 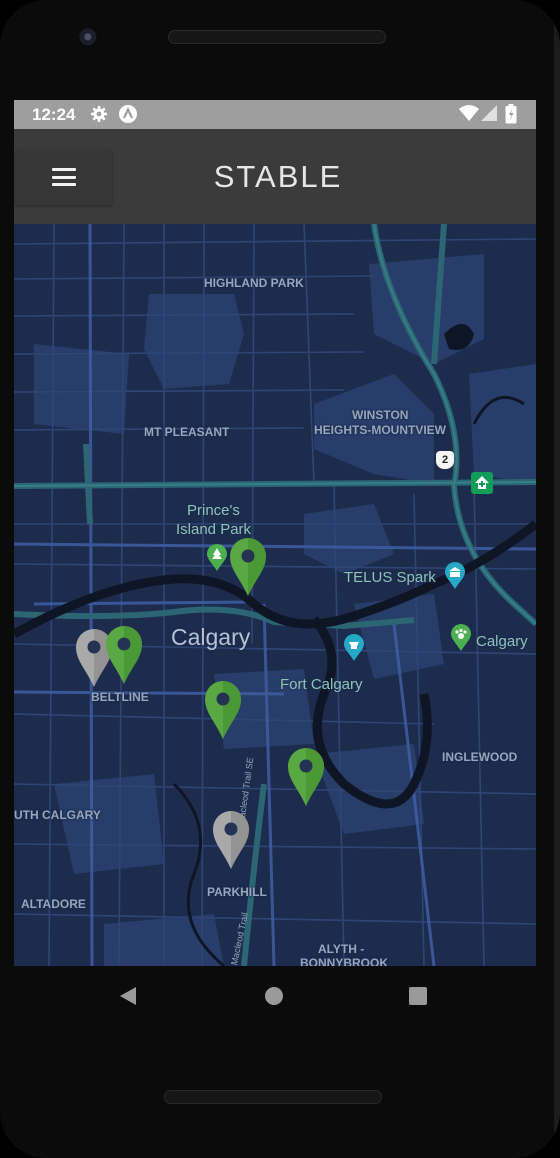 I want to click on bottom-speaker, so click(x=273, y=1097).